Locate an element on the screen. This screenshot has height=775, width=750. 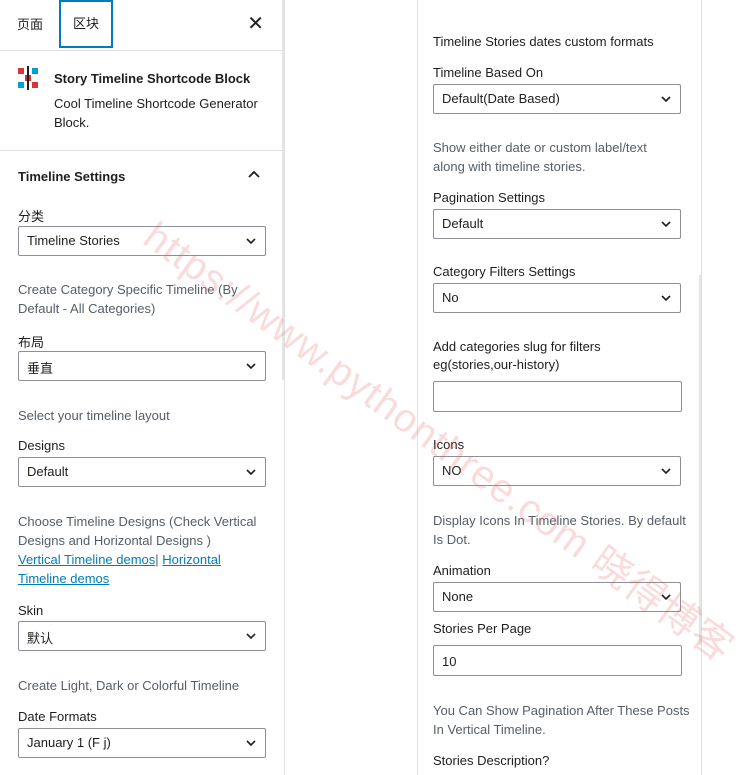
animation-value: None is located at coordinates (458, 596).